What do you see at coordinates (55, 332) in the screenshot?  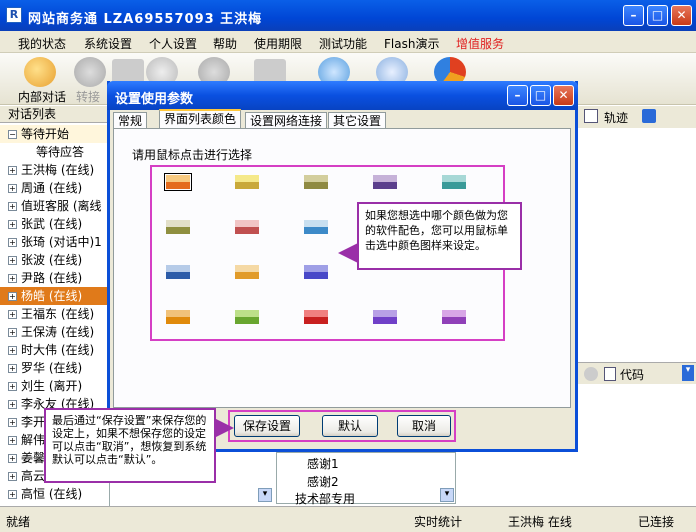 I see `contact-row: + 王保涛 (在线)` at bounding box center [55, 332].